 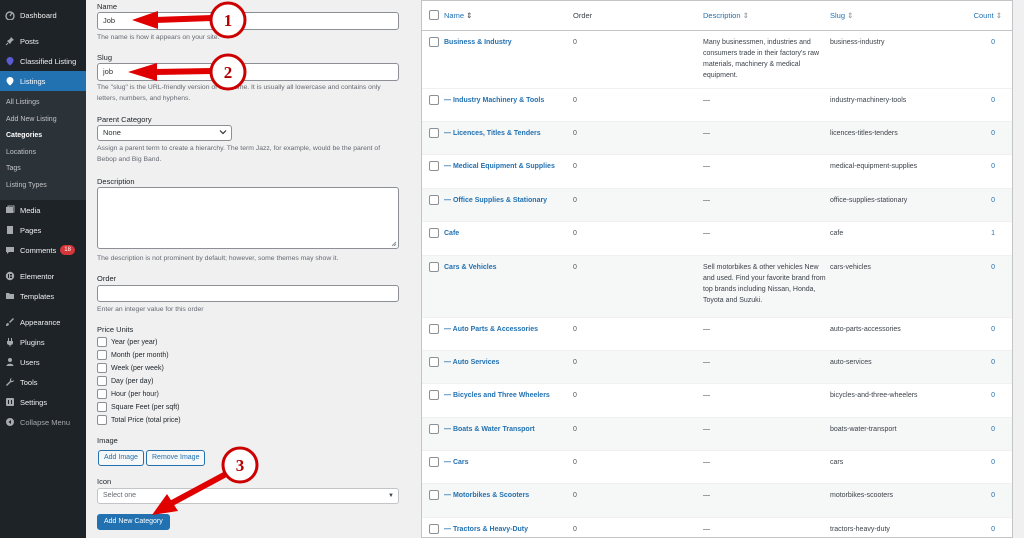 What do you see at coordinates (43, 422) in the screenshot?
I see `collapse-menu-button: Collapse Menu` at bounding box center [43, 422].